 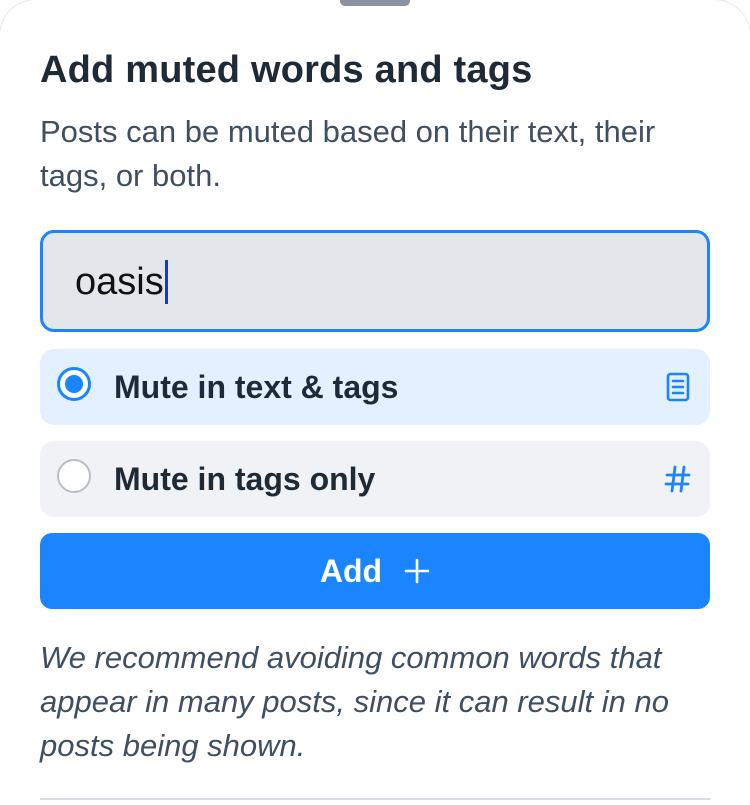 What do you see at coordinates (677, 479) in the screenshot?
I see `hashtag-icon` at bounding box center [677, 479].